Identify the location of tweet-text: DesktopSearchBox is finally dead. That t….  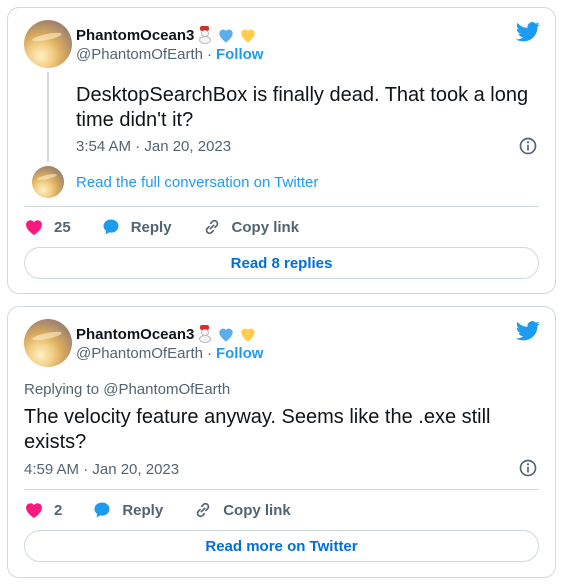
(302, 107).